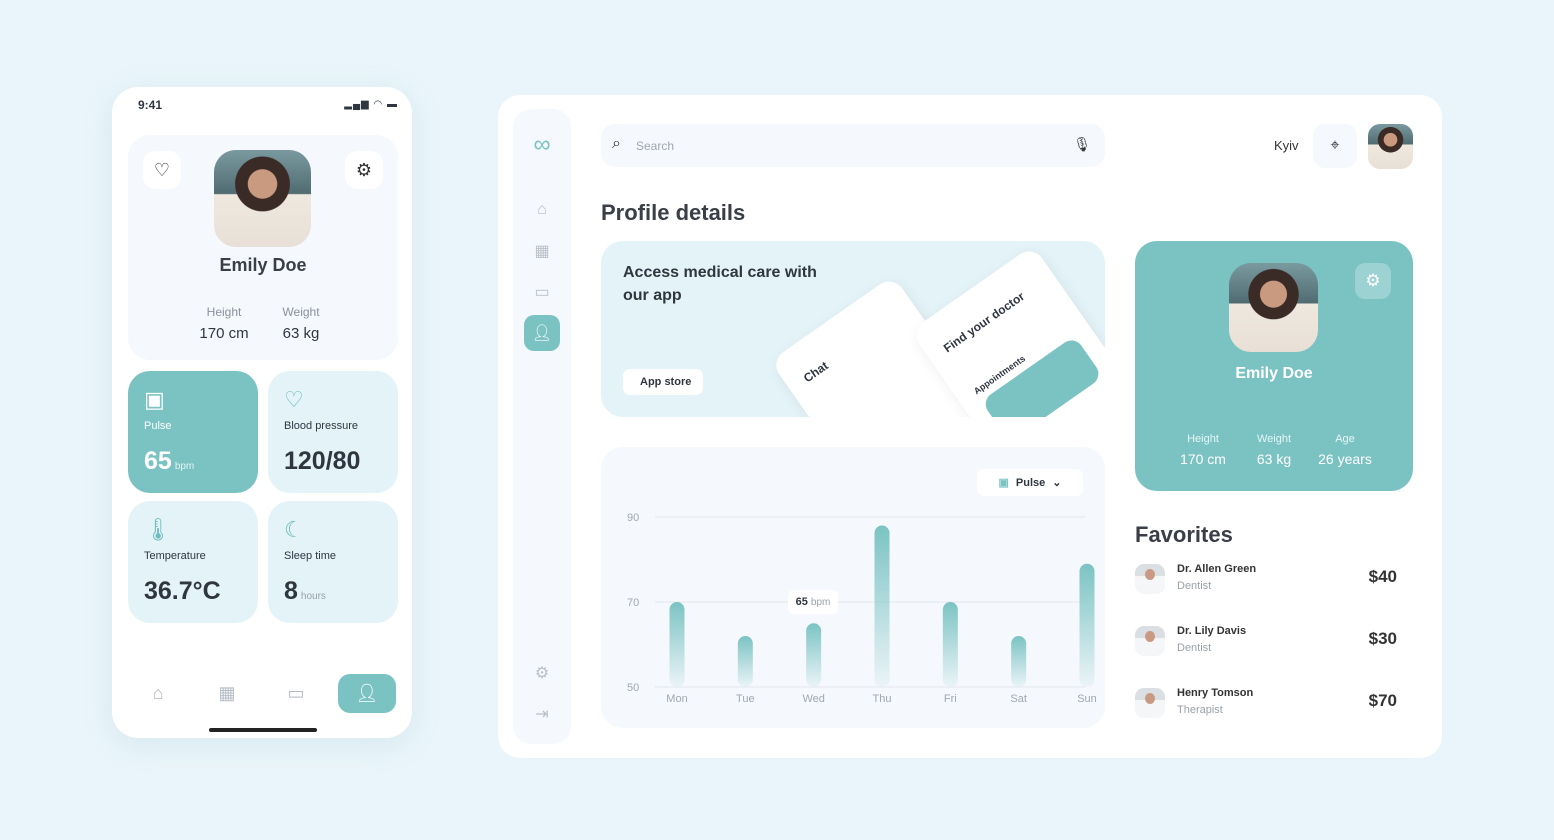  Describe the element at coordinates (542, 673) in the screenshot. I see `sidebar-settings-icon: ⚙` at that location.